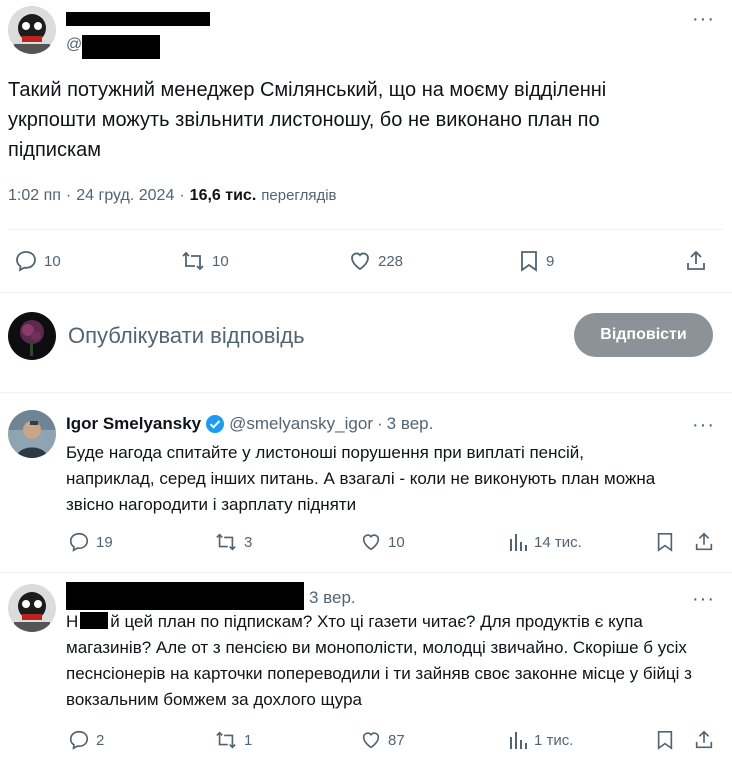 This screenshot has height=764, width=732. What do you see at coordinates (133, 424) in the screenshot?
I see `reply-author-name: Igor Smelyansky` at bounding box center [133, 424].